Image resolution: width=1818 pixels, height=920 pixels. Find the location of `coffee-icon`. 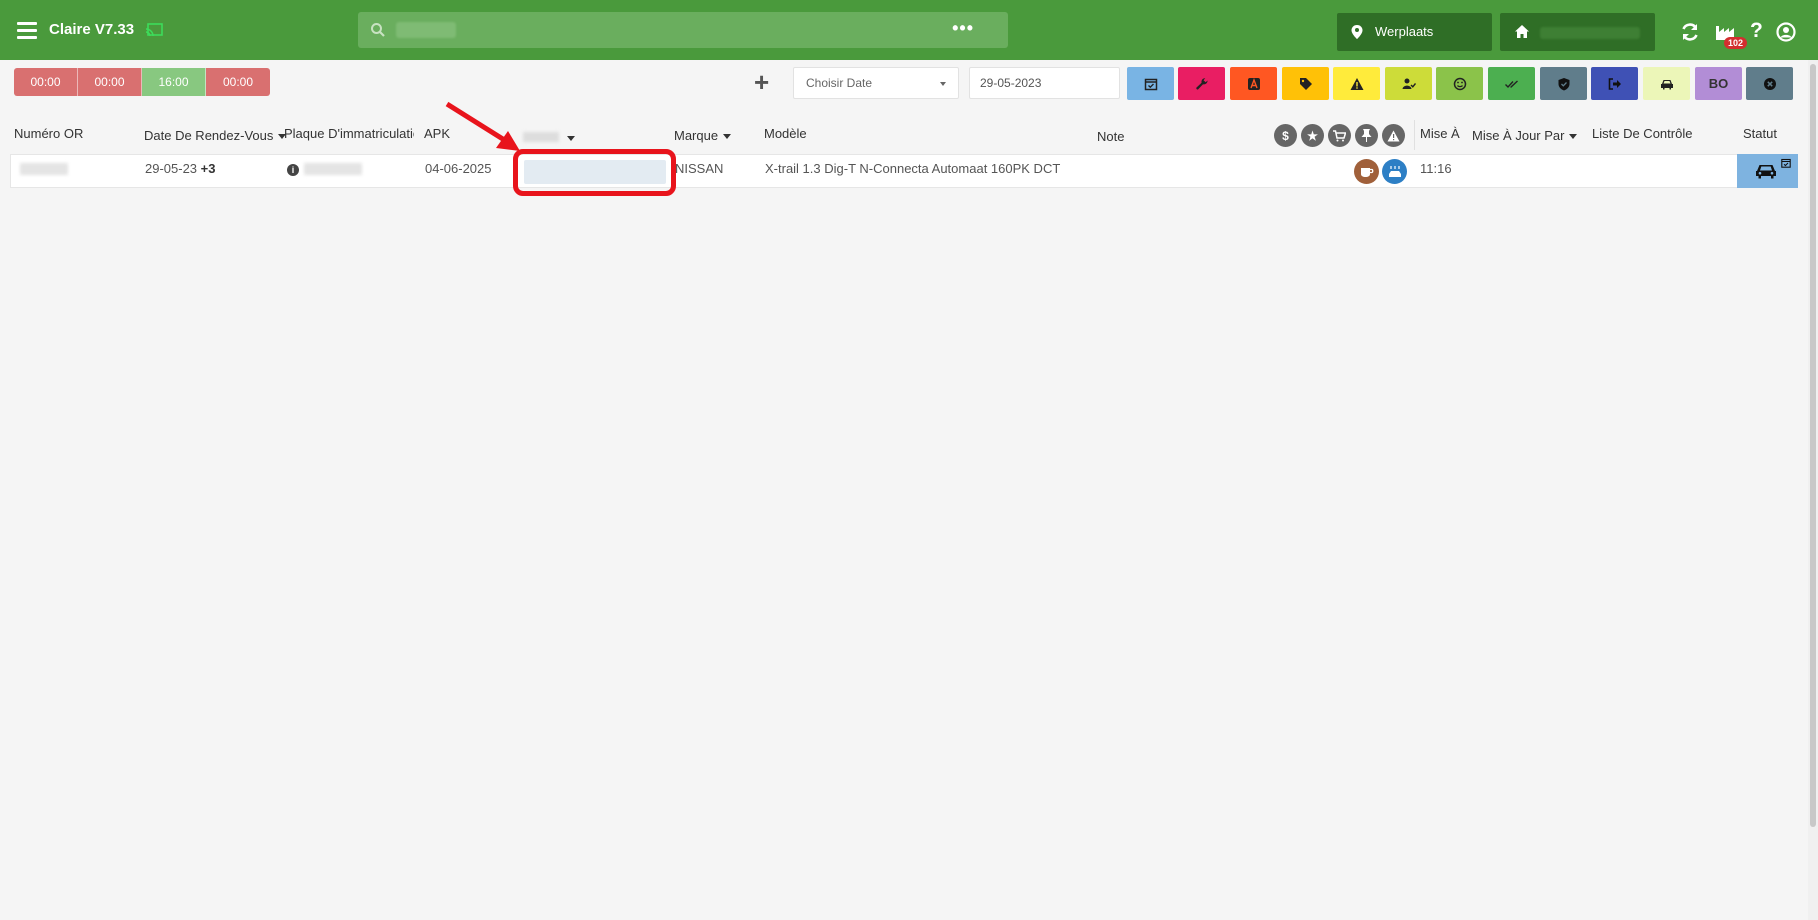

coffee-icon is located at coordinates (1366, 171).